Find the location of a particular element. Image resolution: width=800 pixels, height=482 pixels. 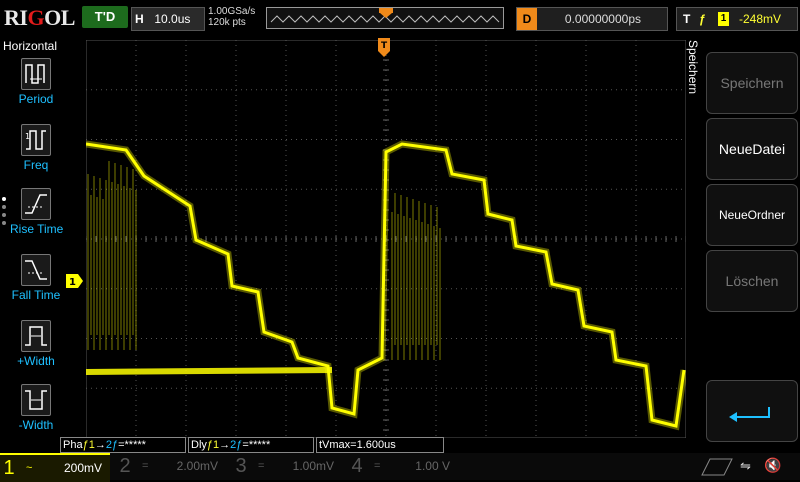

channel-3-number: 3 is located at coordinates (241, 466).